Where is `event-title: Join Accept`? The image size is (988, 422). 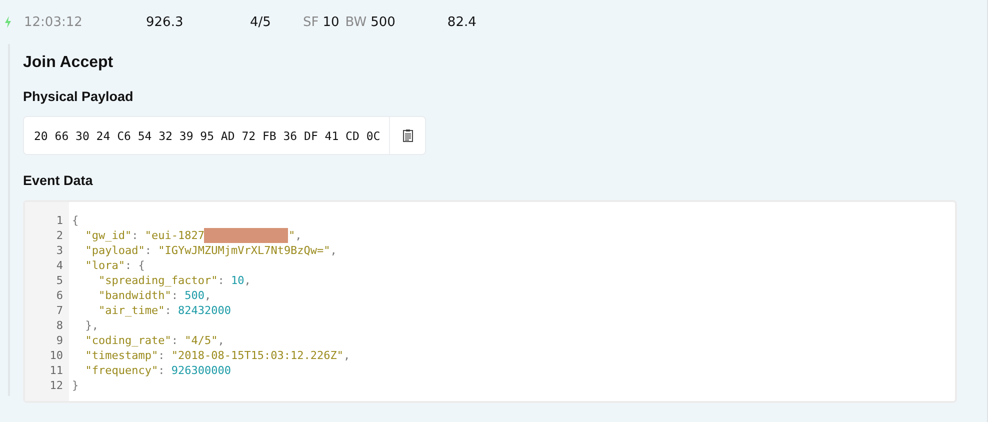
event-title: Join Accept is located at coordinates (68, 63).